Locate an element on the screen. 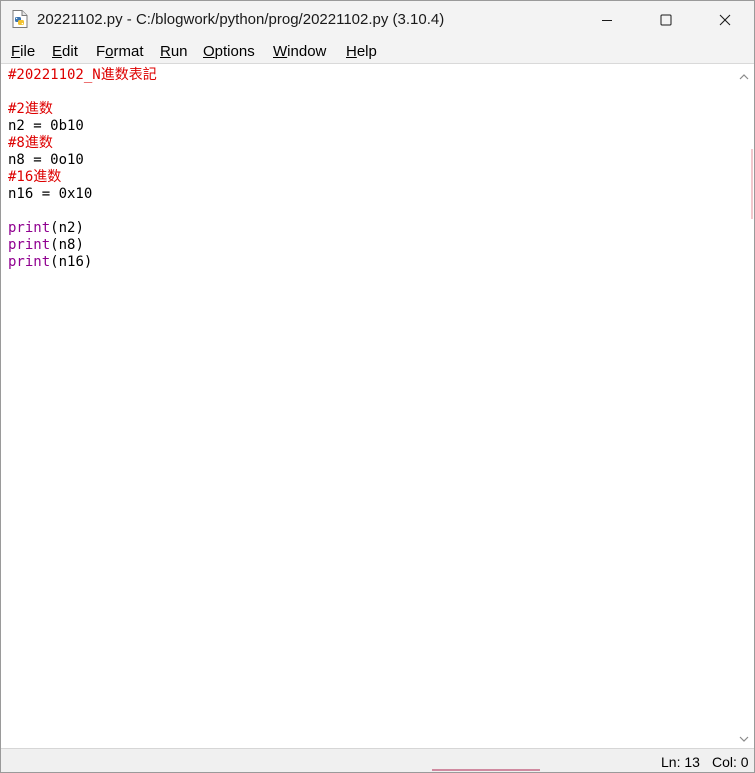 Image resolution: width=755 pixels, height=773 pixels. vertical-scrollbar is located at coordinates (744, 406).